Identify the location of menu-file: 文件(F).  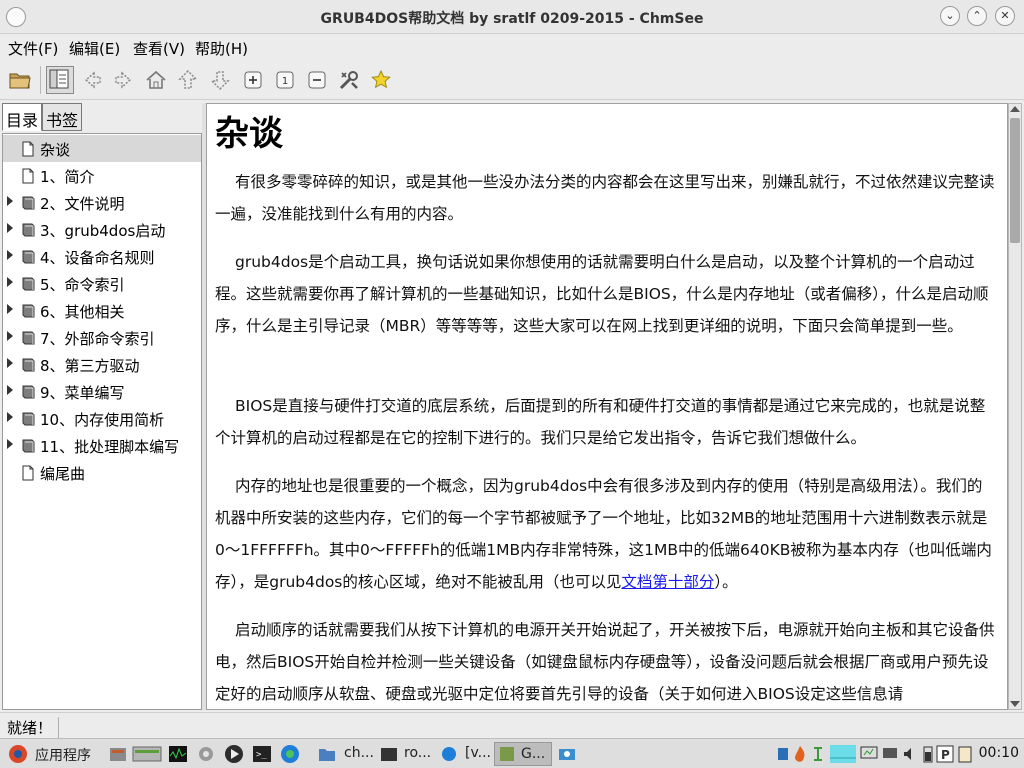
(33, 48).